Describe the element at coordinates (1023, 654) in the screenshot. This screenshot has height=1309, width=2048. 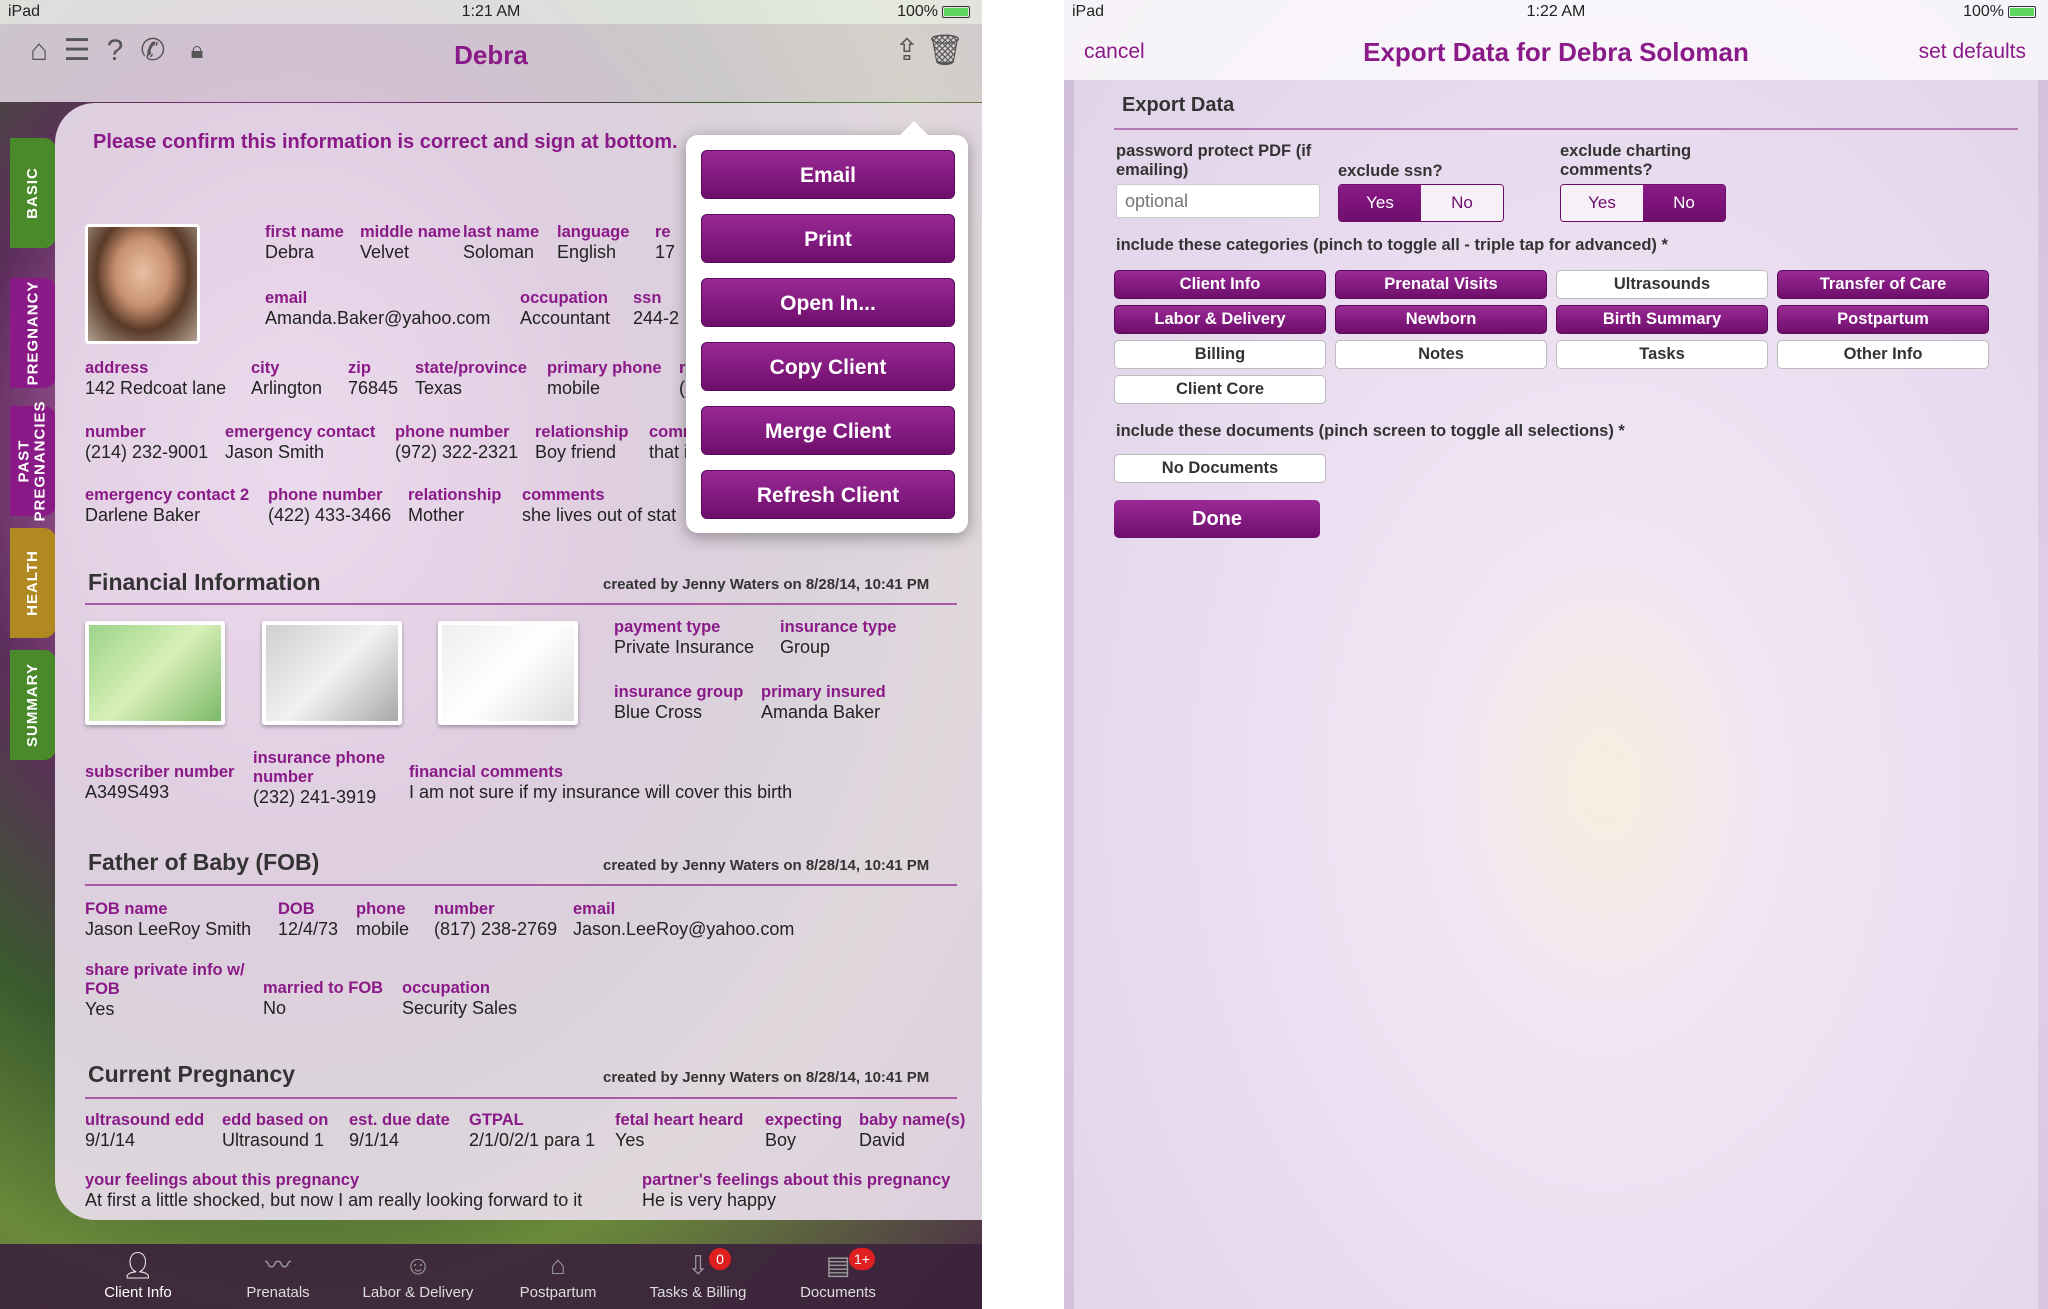
I see `screen-divider` at that location.